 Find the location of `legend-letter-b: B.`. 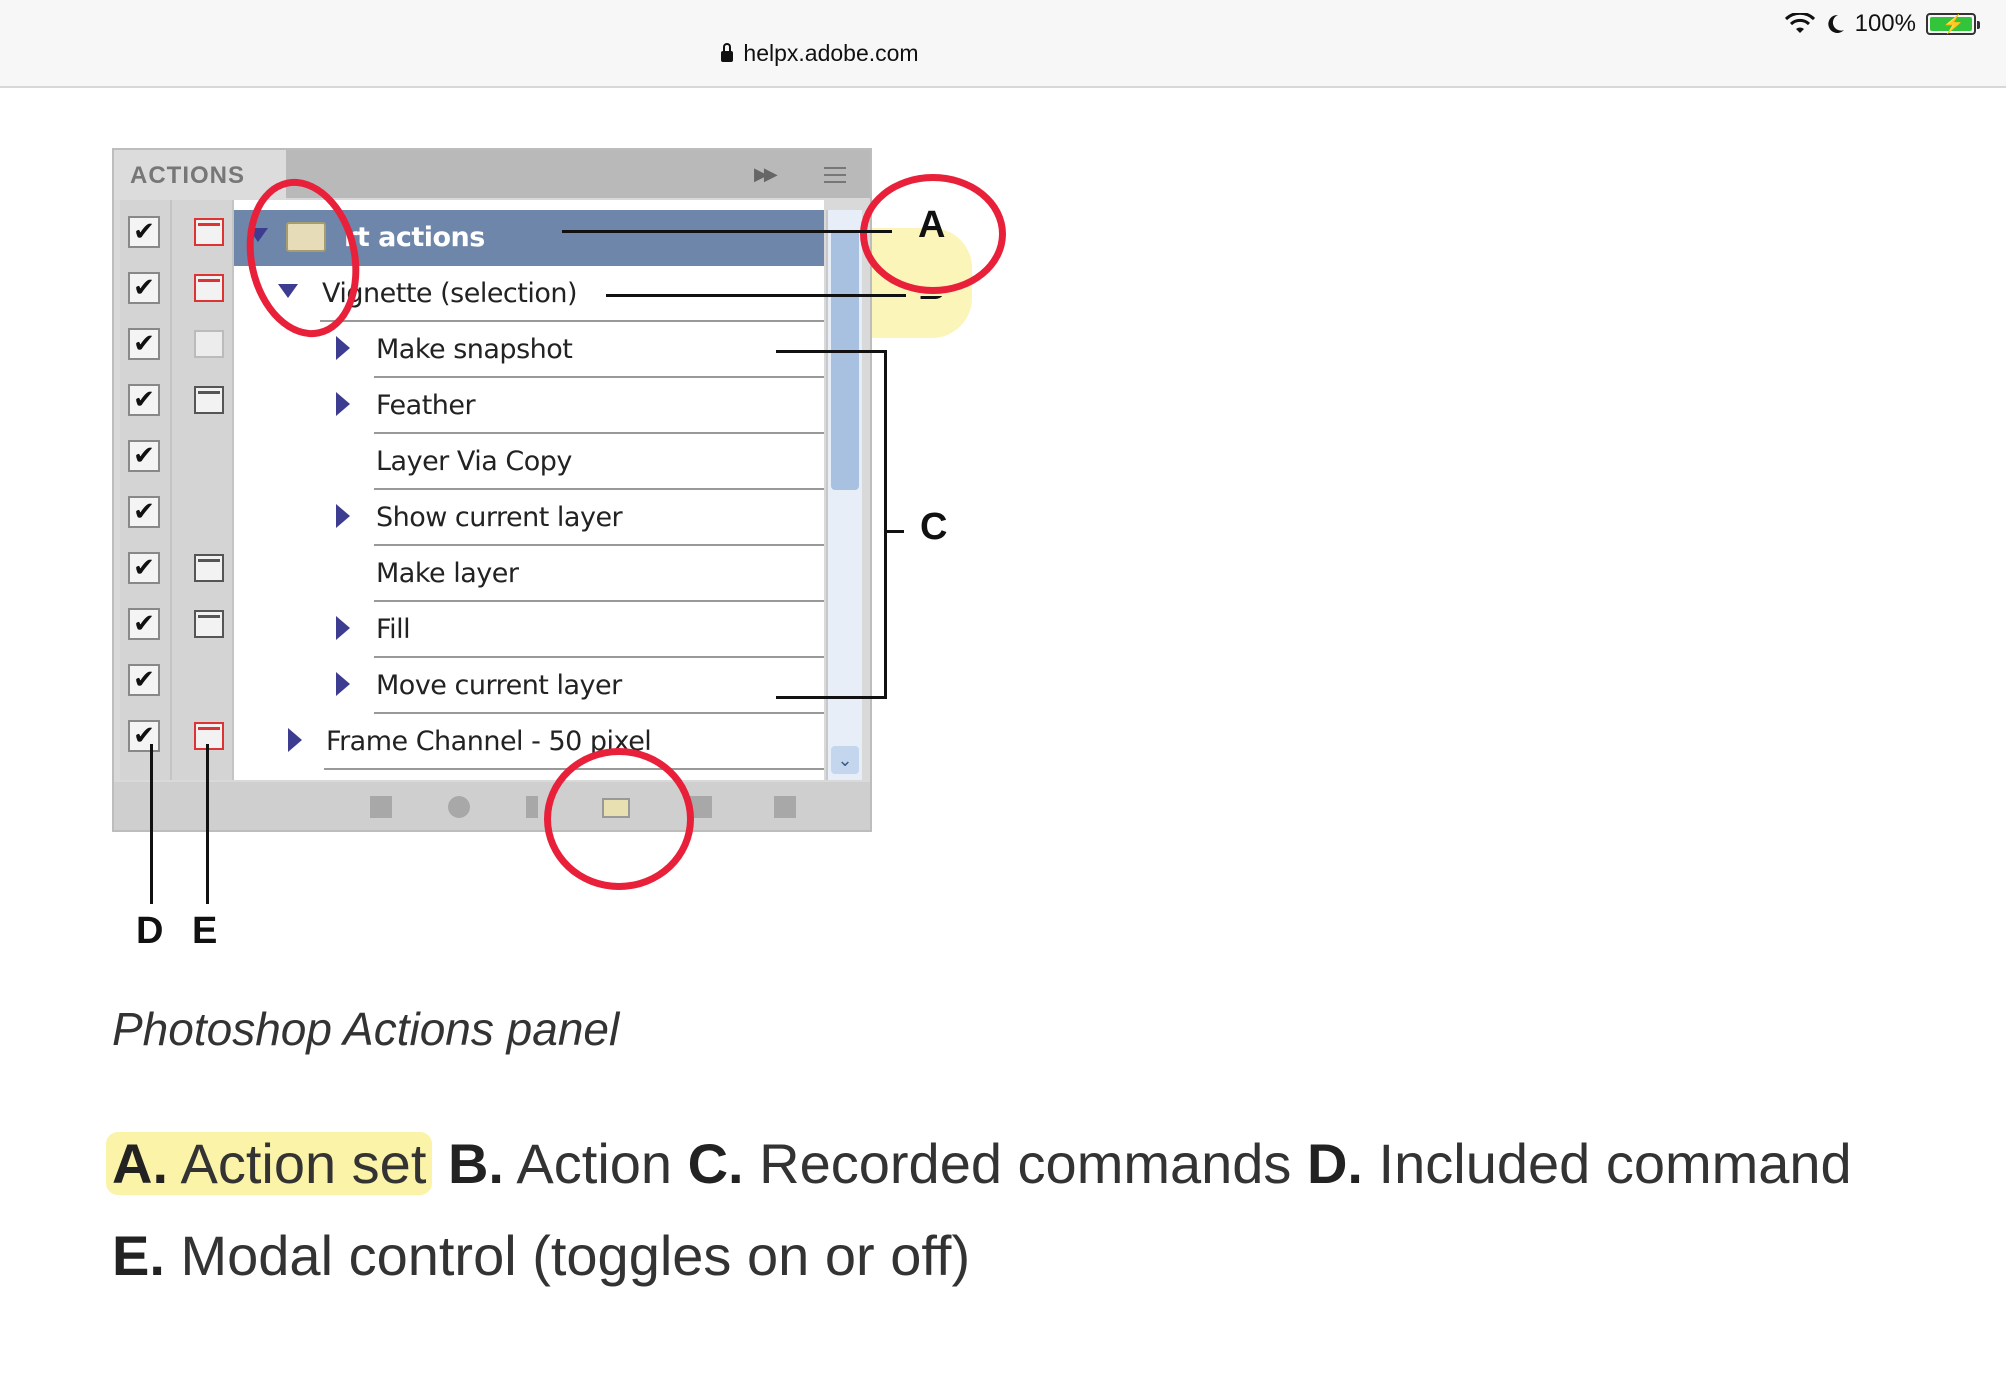

legend-letter-b: B. is located at coordinates (475, 1163).